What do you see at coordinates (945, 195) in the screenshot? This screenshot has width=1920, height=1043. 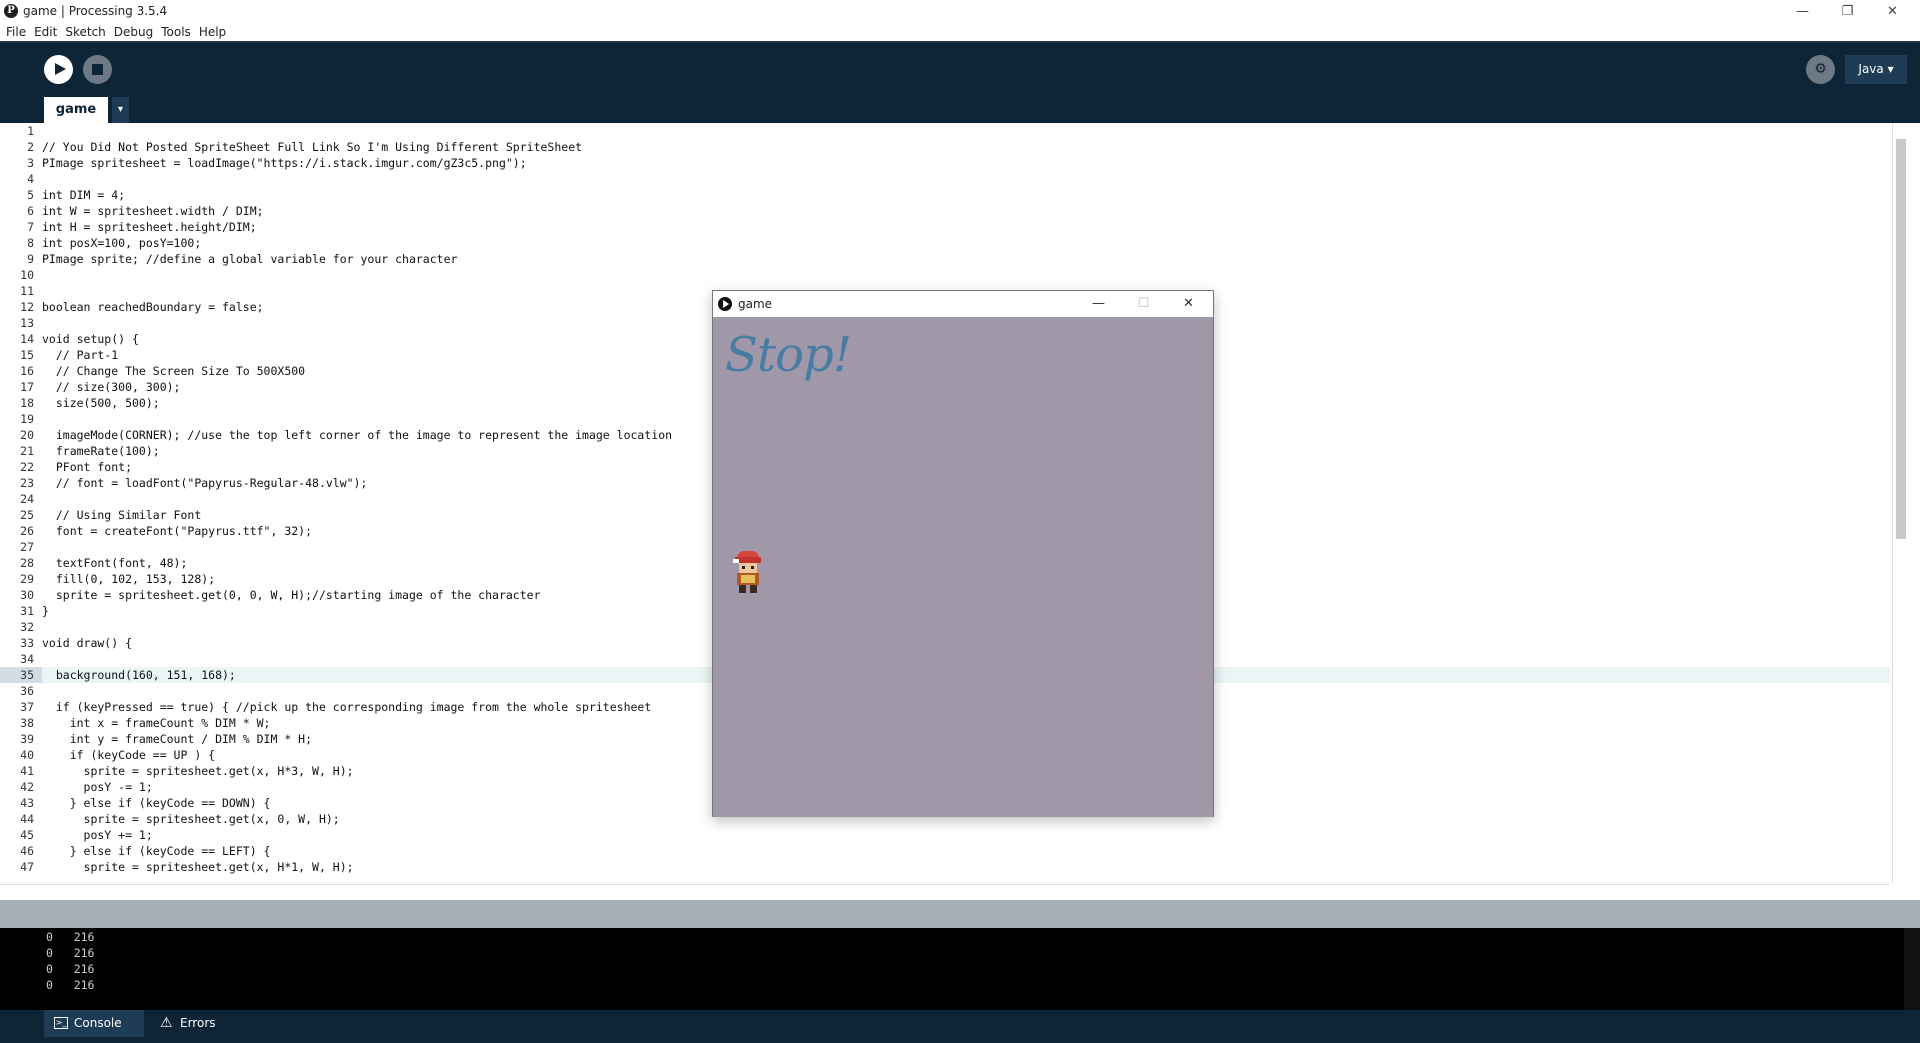 I see `code-line: 5 int DIM = 4;` at bounding box center [945, 195].